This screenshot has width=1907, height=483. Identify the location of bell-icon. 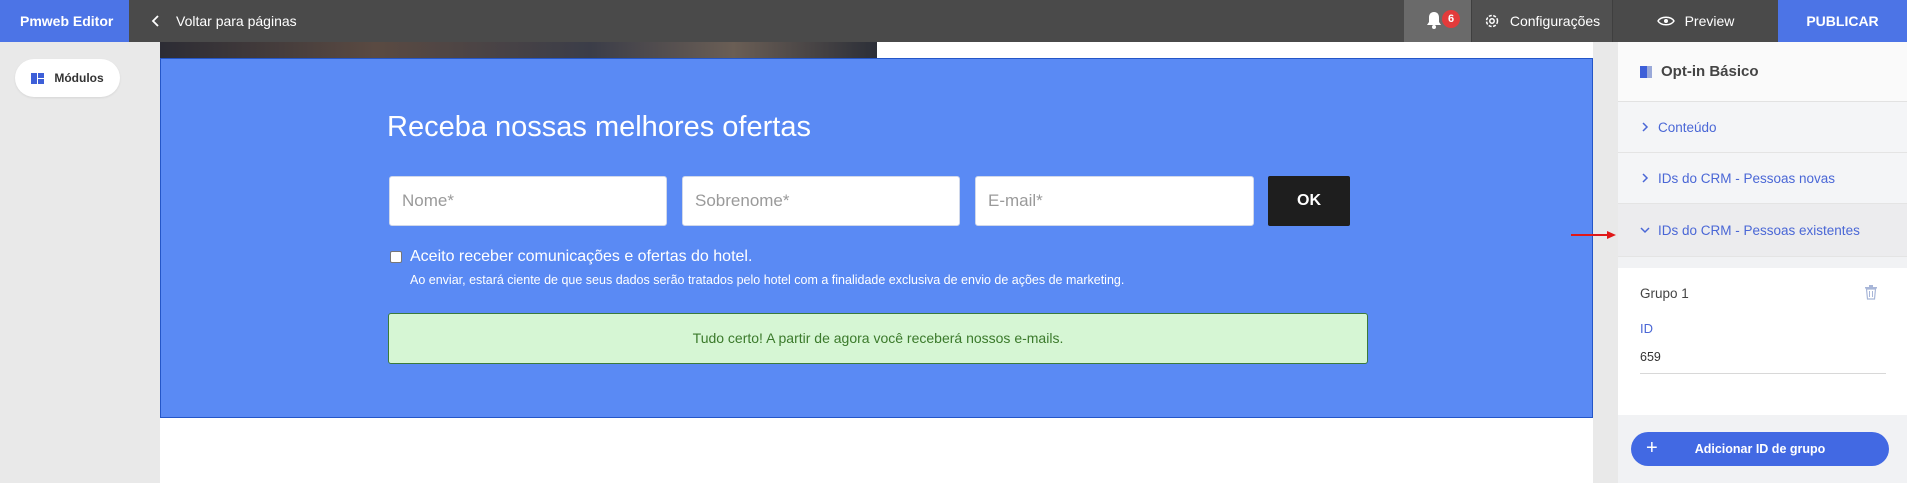
(1434, 20).